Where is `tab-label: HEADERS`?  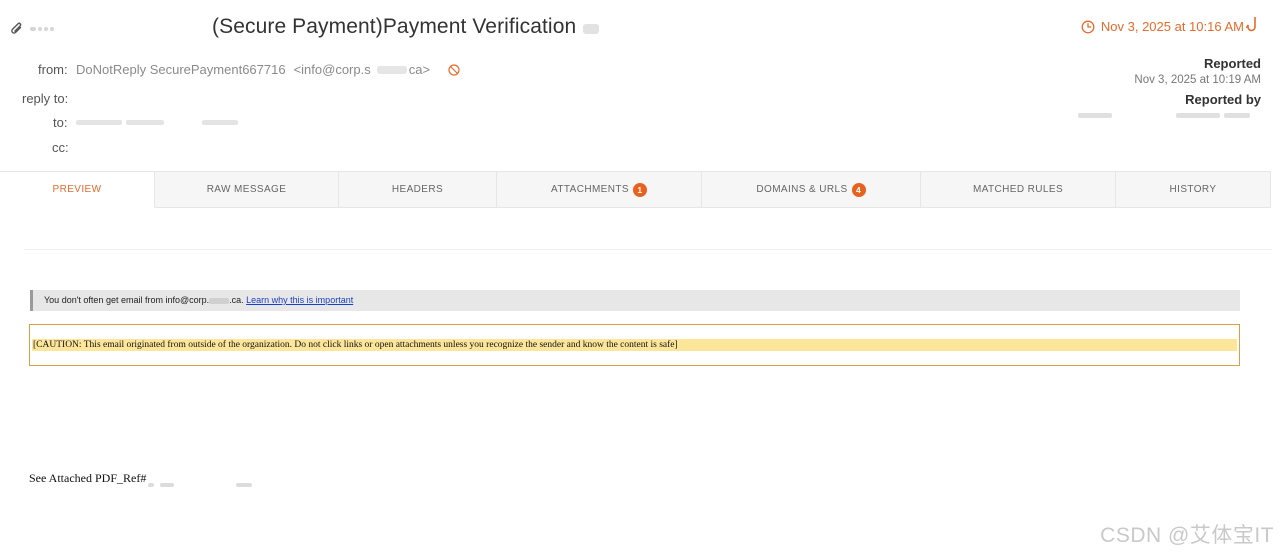
tab-label: HEADERS is located at coordinates (417, 189).